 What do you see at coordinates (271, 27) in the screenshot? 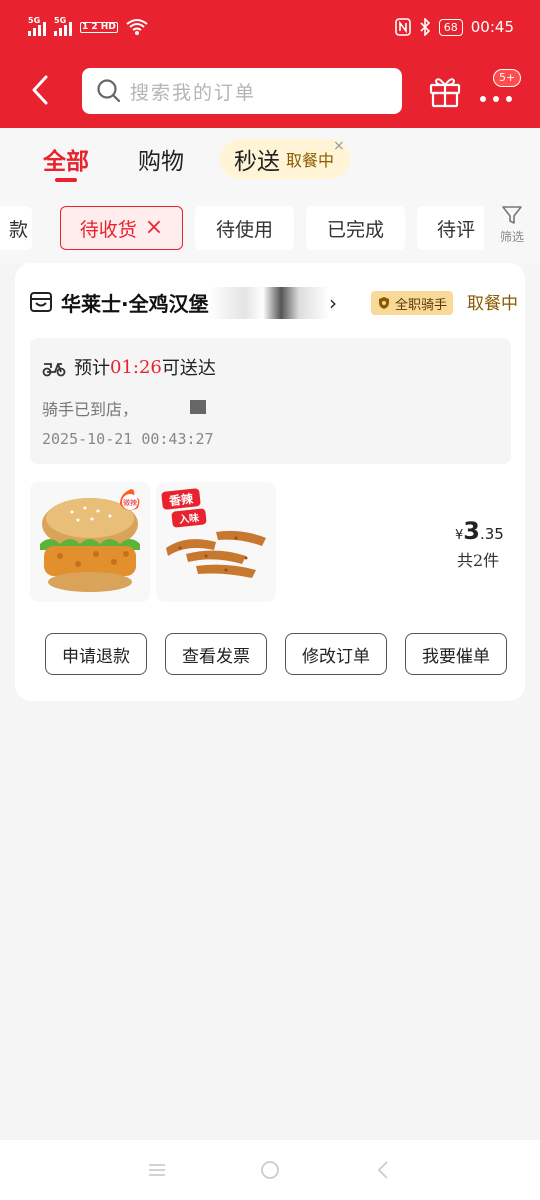
I see `status-bar: 5G 5G 1 2 HD 68 00:45` at bounding box center [271, 27].